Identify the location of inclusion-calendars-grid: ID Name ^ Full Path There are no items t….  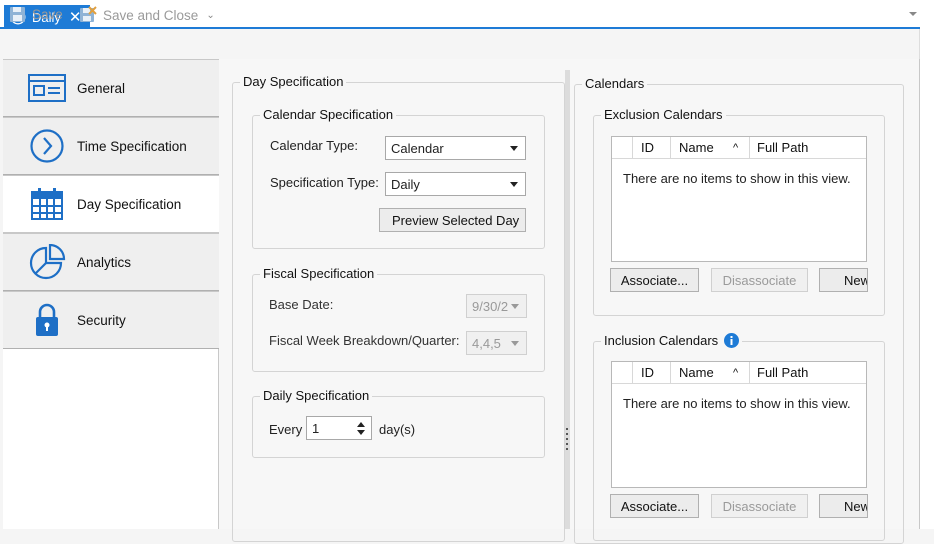
(739, 424).